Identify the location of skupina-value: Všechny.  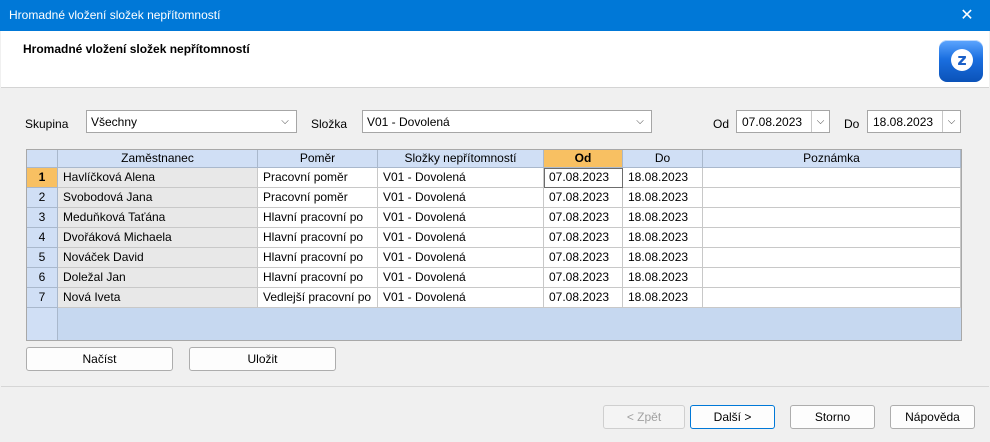
(114, 122).